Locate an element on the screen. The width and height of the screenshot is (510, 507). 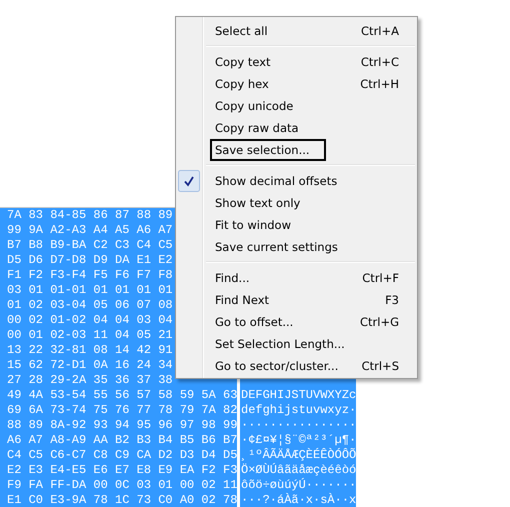
menu-item: Copy text Ctrl+C is located at coordinates (296, 62).